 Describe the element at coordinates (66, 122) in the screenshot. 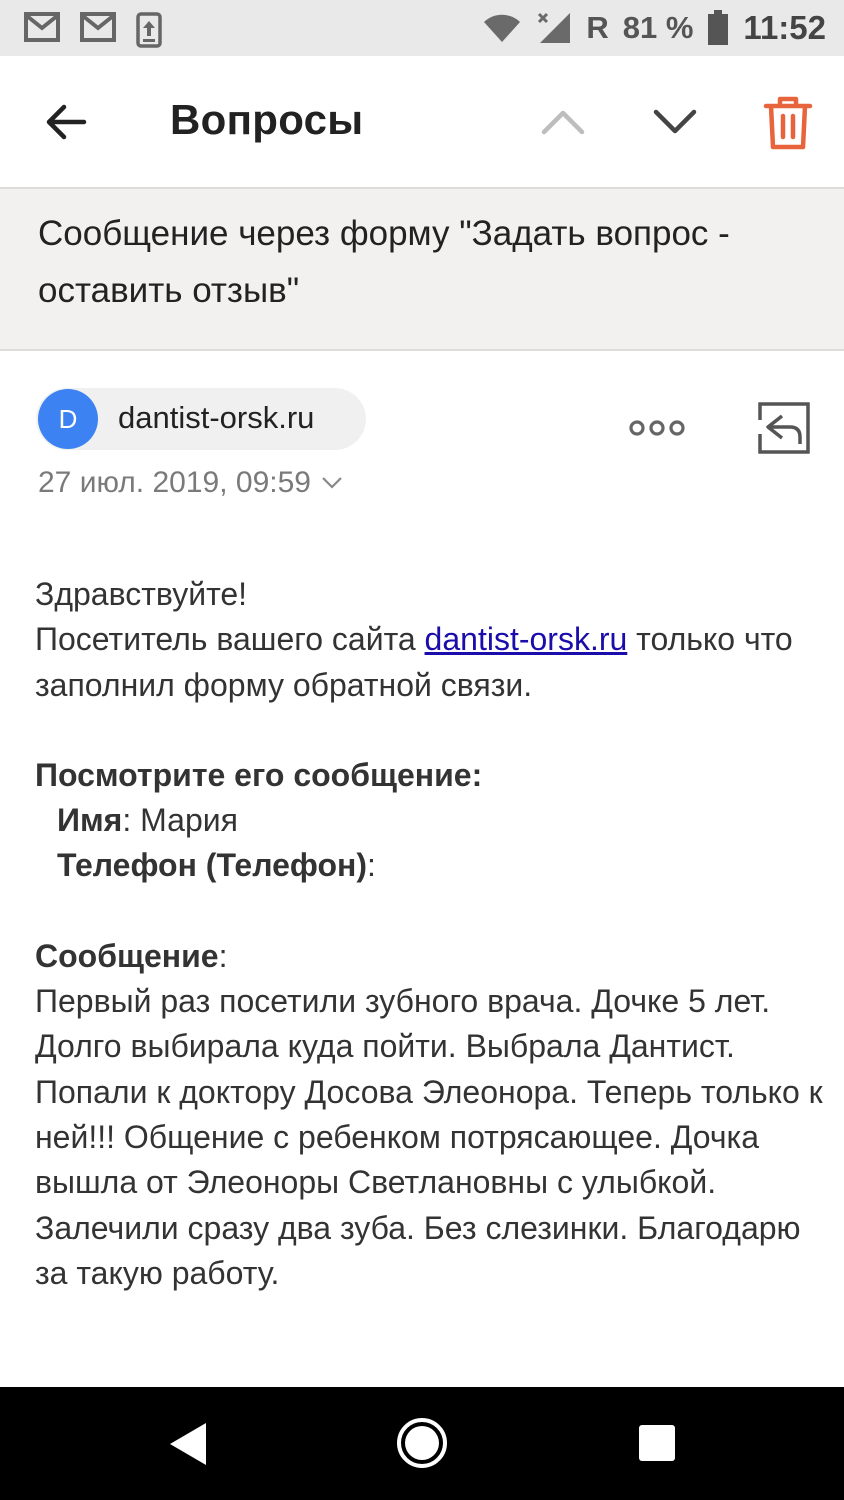

I see `back-arrow-icon` at that location.